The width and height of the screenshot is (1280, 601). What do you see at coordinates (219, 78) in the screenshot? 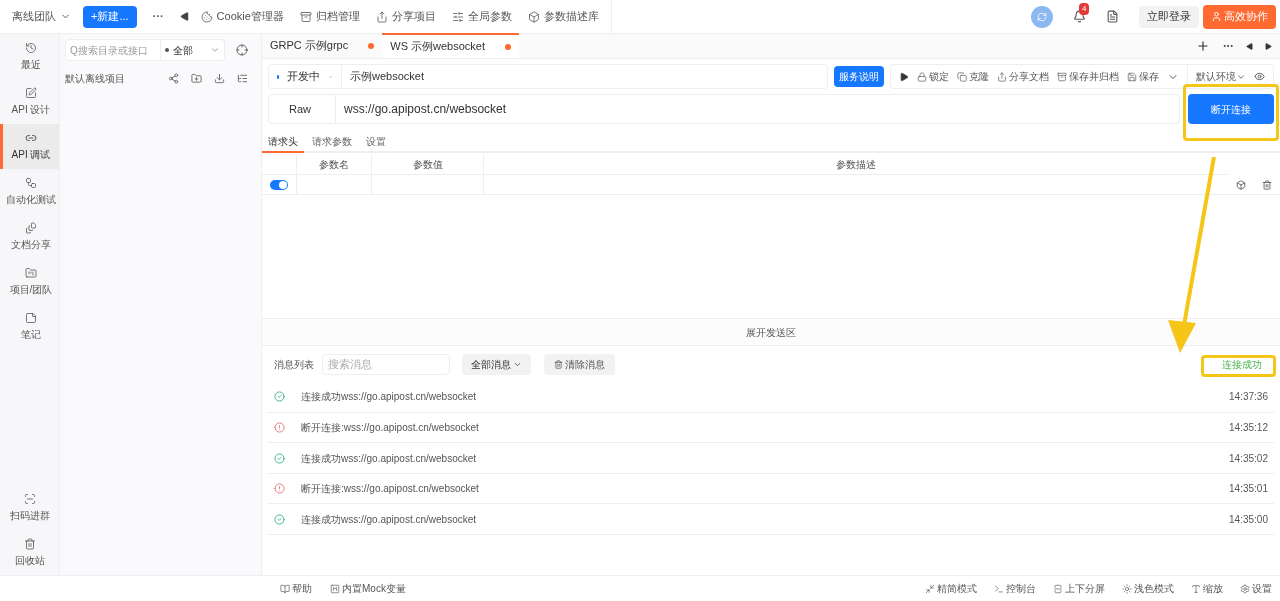
I see `download-icon` at bounding box center [219, 78].